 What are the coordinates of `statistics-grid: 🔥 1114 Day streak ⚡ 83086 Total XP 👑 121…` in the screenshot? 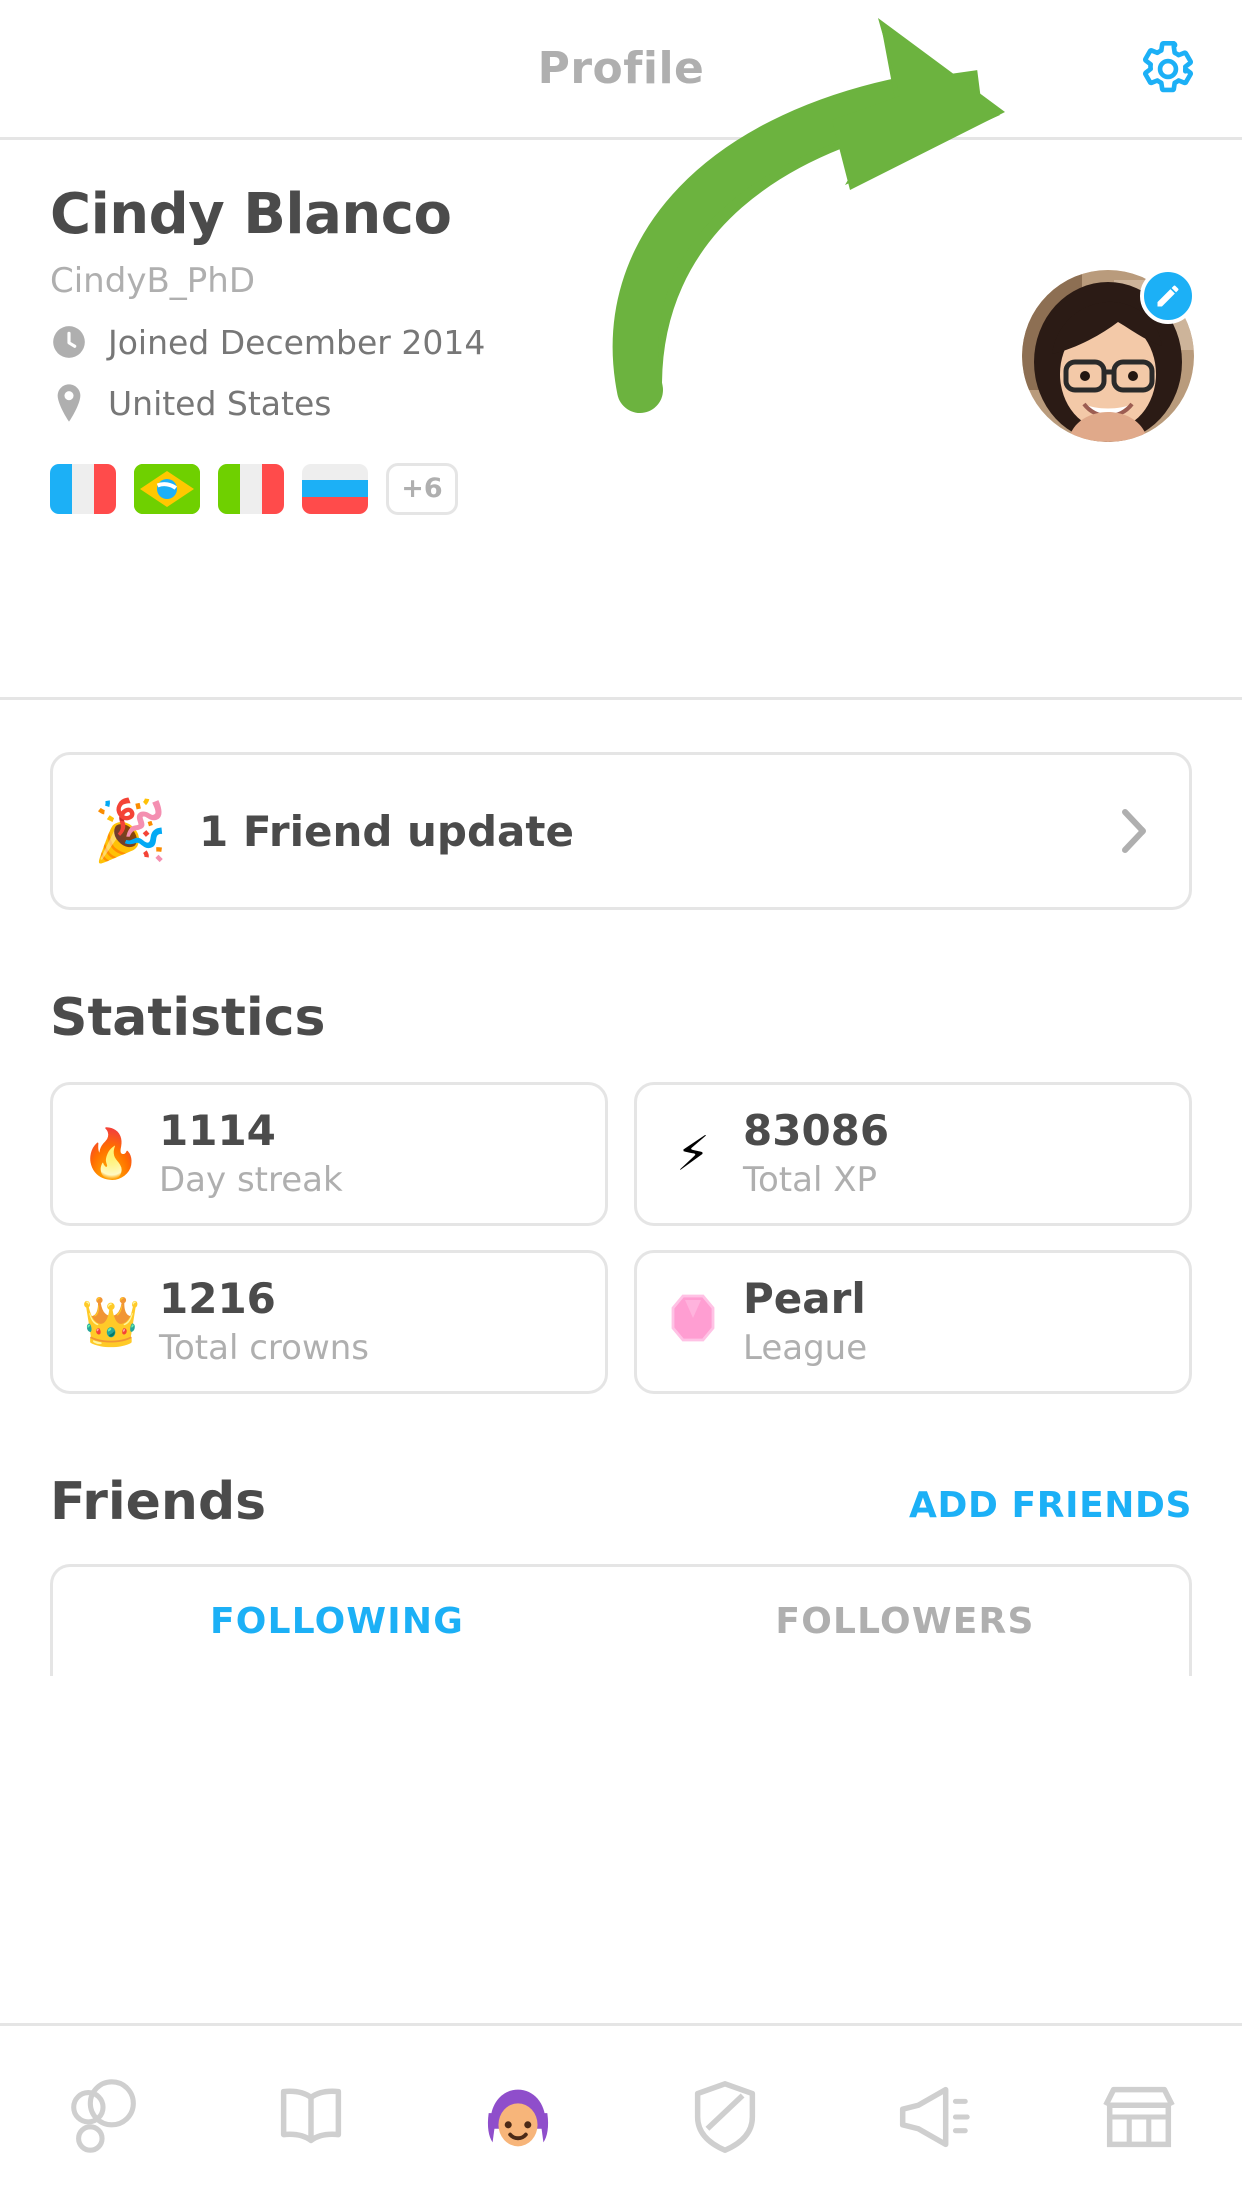 It's located at (621, 1238).